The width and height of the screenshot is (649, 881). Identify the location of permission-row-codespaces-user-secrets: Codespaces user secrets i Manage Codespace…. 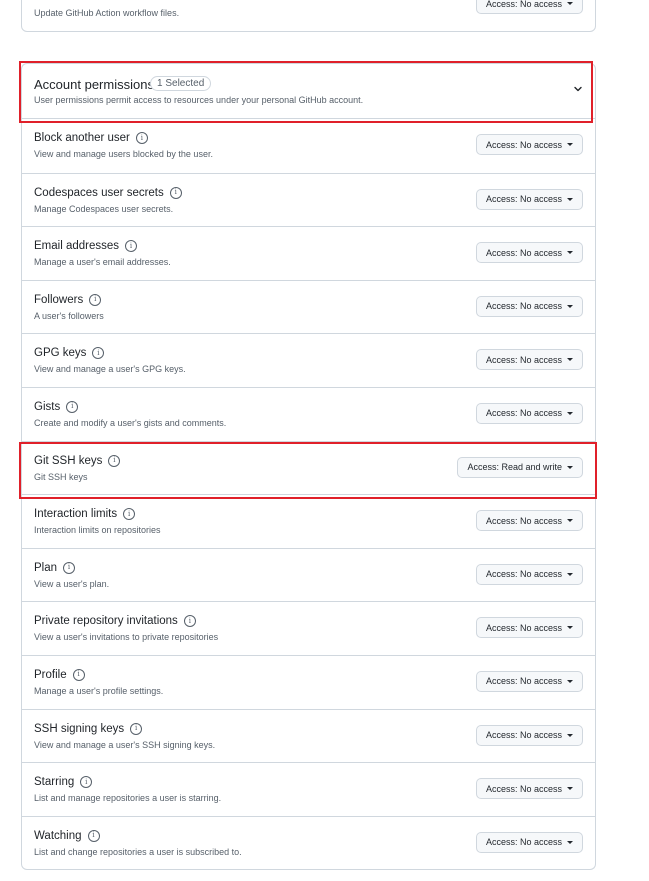
(308, 199).